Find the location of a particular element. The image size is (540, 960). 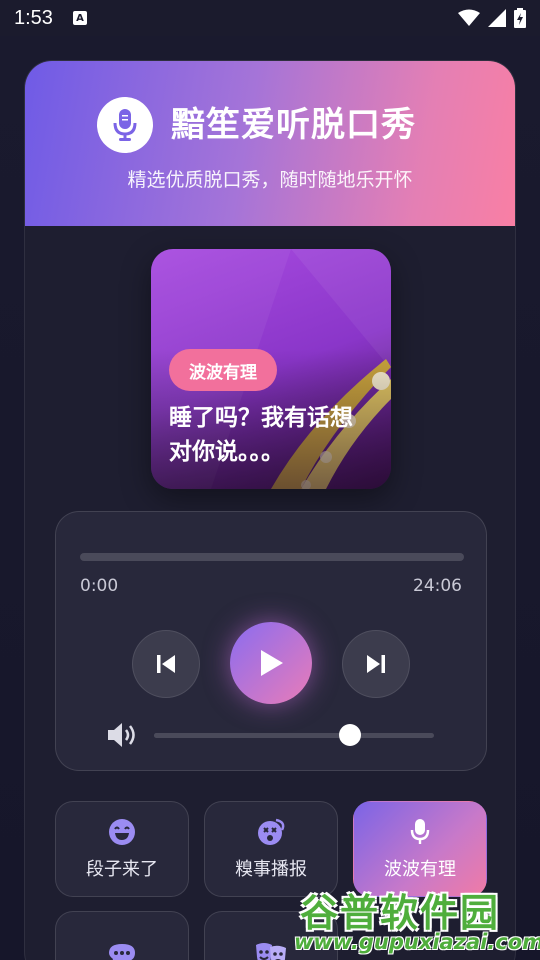

laugh-icon is located at coordinates (122, 832).